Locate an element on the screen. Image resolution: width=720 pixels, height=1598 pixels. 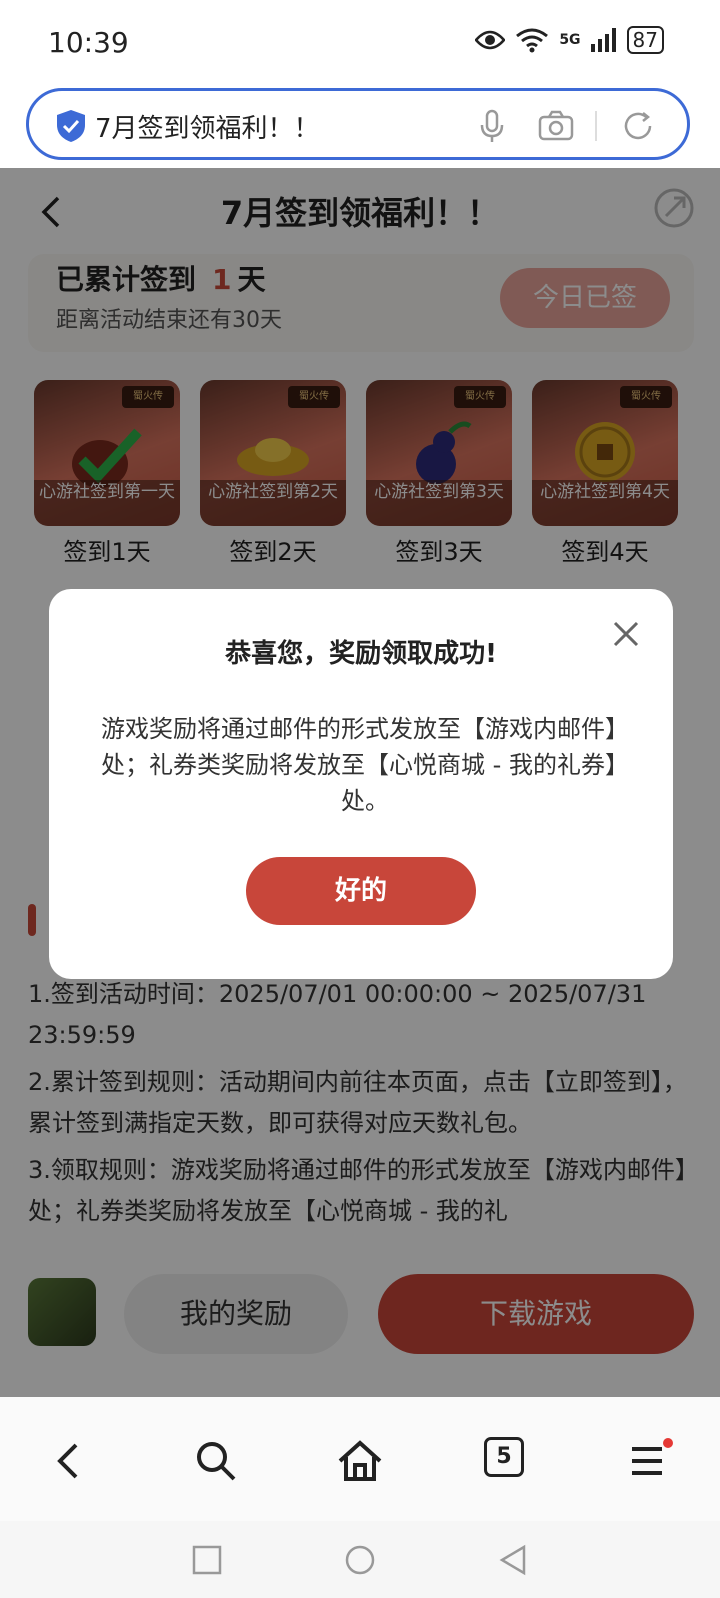
search-icon is located at coordinates (216, 1461).